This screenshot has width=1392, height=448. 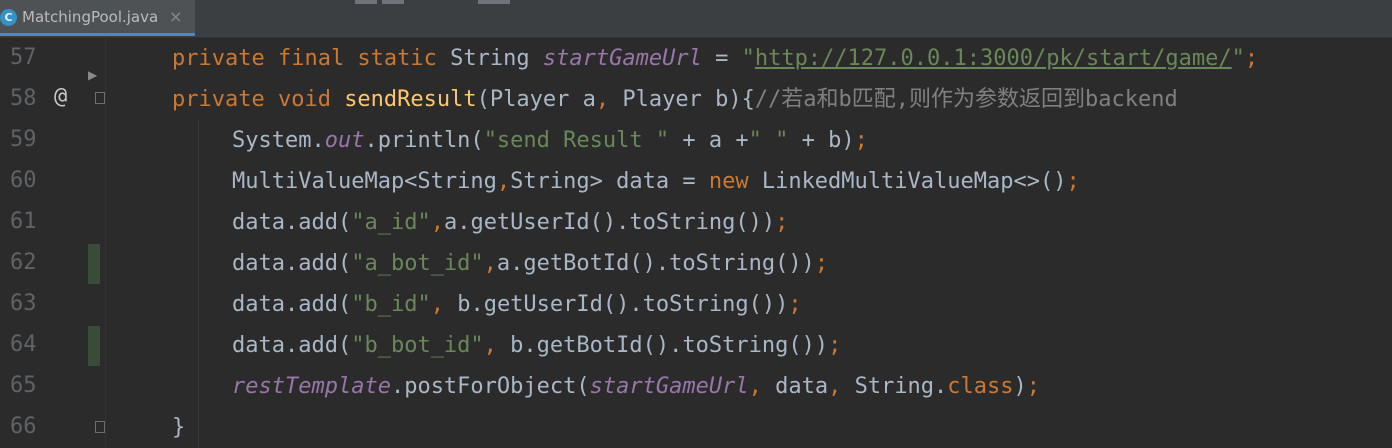 I want to click on code-token: "a_id", so click(x=391, y=222).